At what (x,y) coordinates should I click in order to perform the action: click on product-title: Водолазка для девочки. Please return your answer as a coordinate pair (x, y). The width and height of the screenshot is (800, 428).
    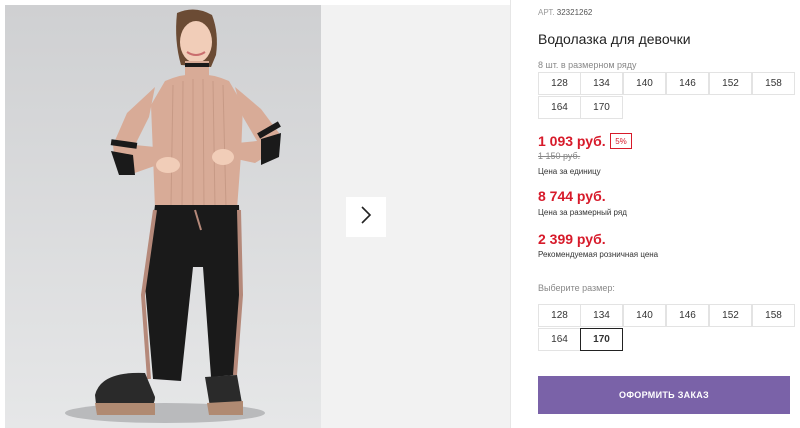
    Looking at the image, I should click on (614, 39).